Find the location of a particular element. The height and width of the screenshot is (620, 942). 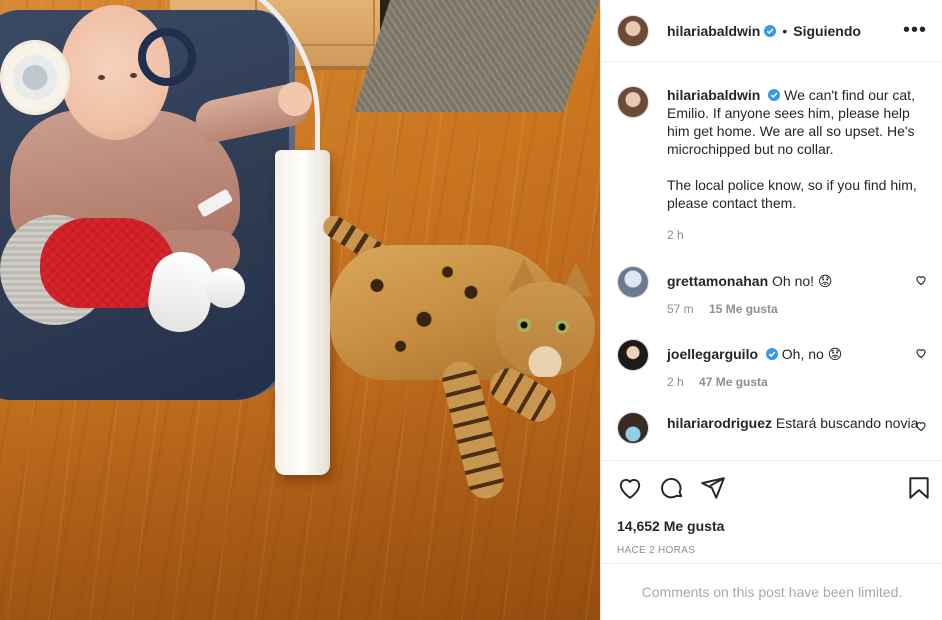

following-button: Siguiendo is located at coordinates (827, 31).